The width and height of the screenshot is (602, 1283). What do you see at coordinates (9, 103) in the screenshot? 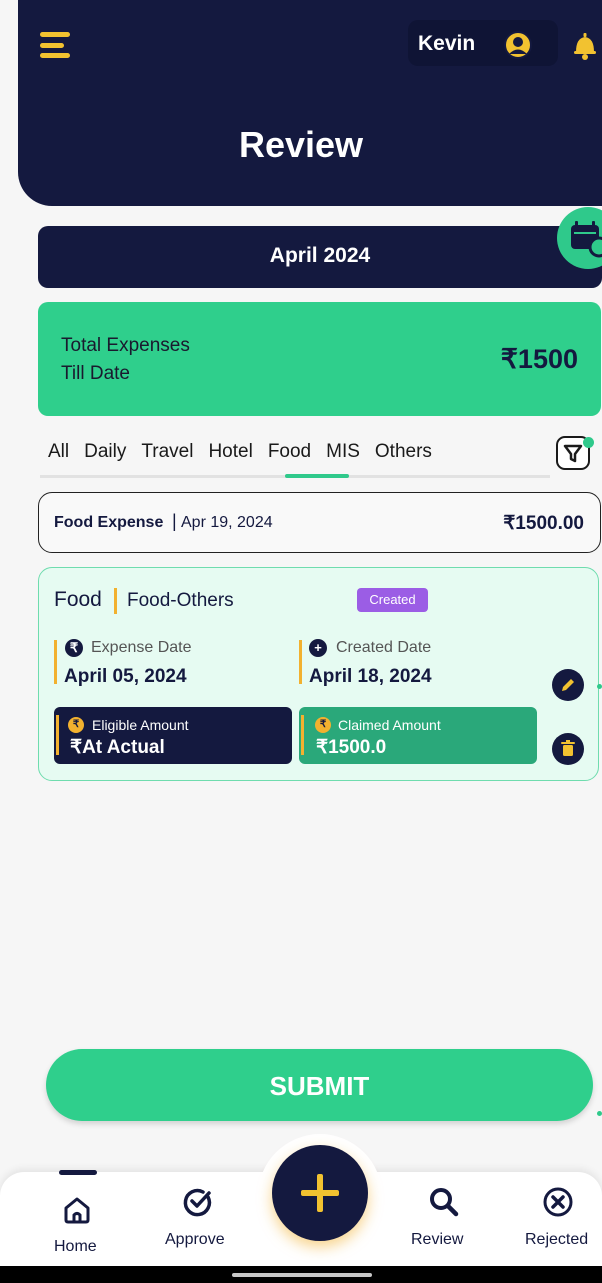
I see `header-left-gap` at bounding box center [9, 103].